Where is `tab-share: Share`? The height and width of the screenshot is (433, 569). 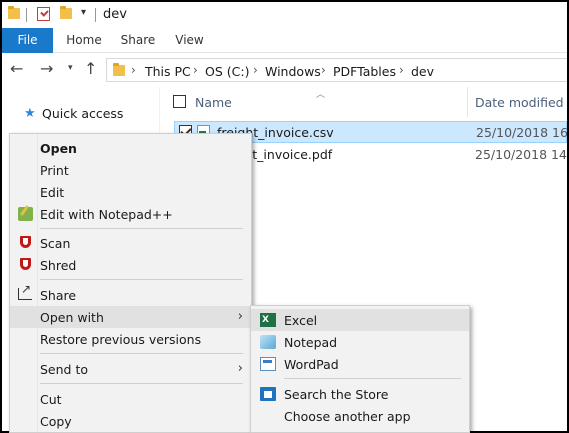
tab-share: Share is located at coordinates (138, 40).